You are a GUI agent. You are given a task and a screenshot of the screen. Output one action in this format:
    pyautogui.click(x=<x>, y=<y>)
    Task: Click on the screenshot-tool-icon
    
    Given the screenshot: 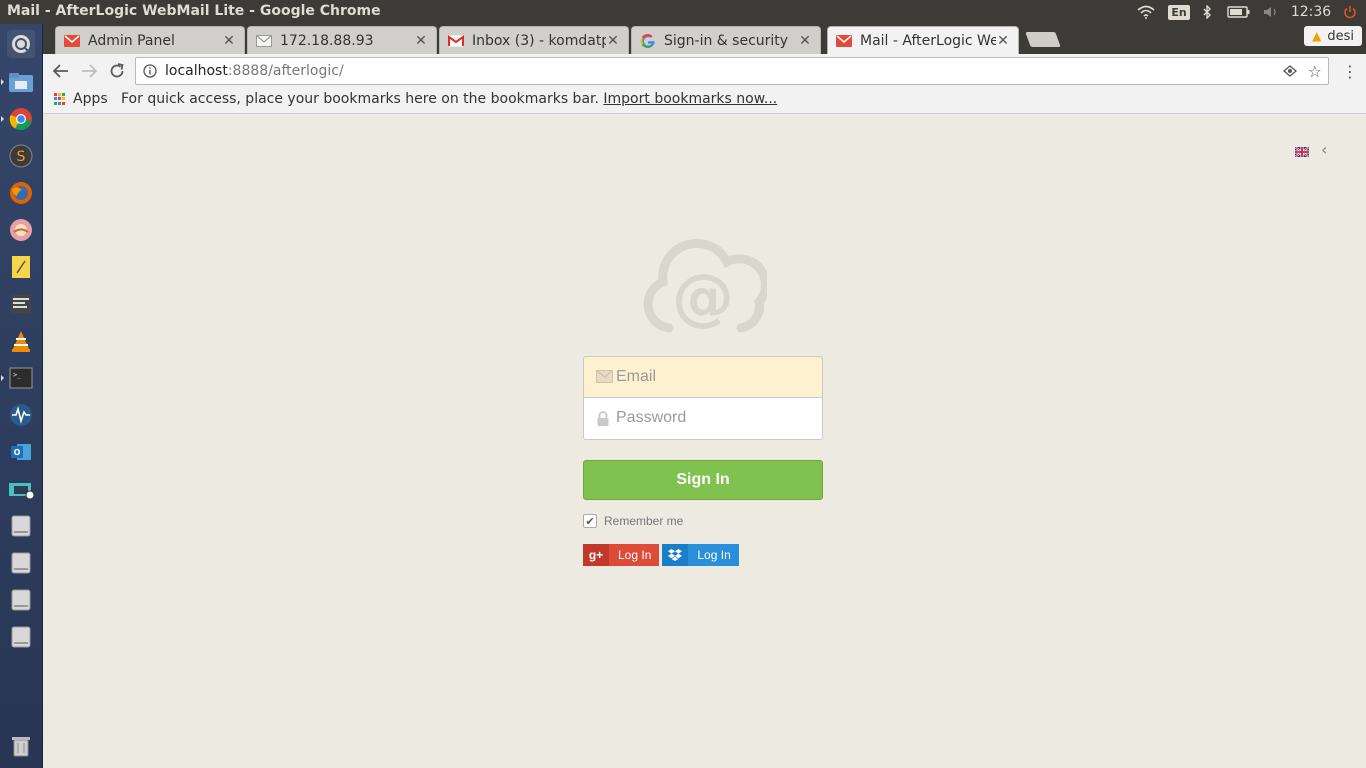 What is the action you would take?
    pyautogui.click(x=21, y=489)
    